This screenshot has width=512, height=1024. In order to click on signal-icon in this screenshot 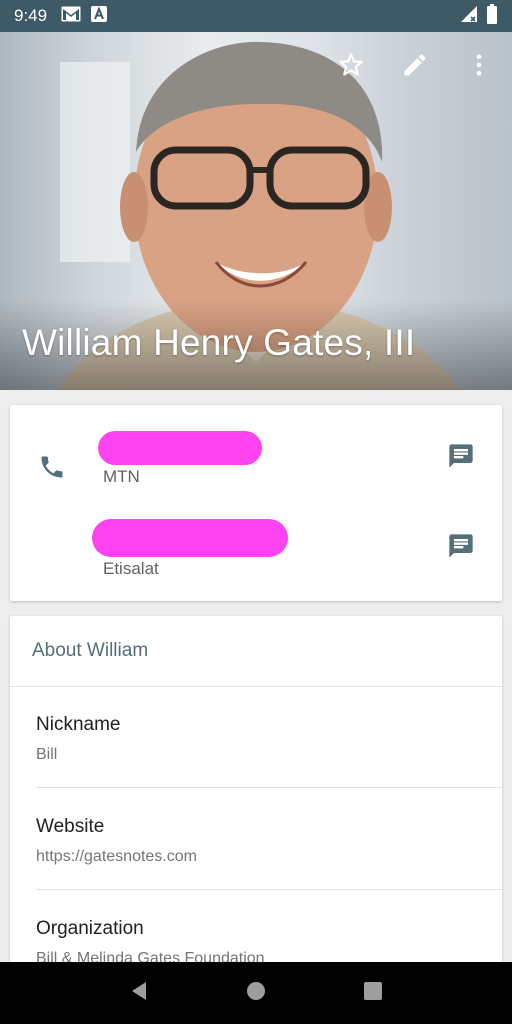, I will do `click(469, 16)`.